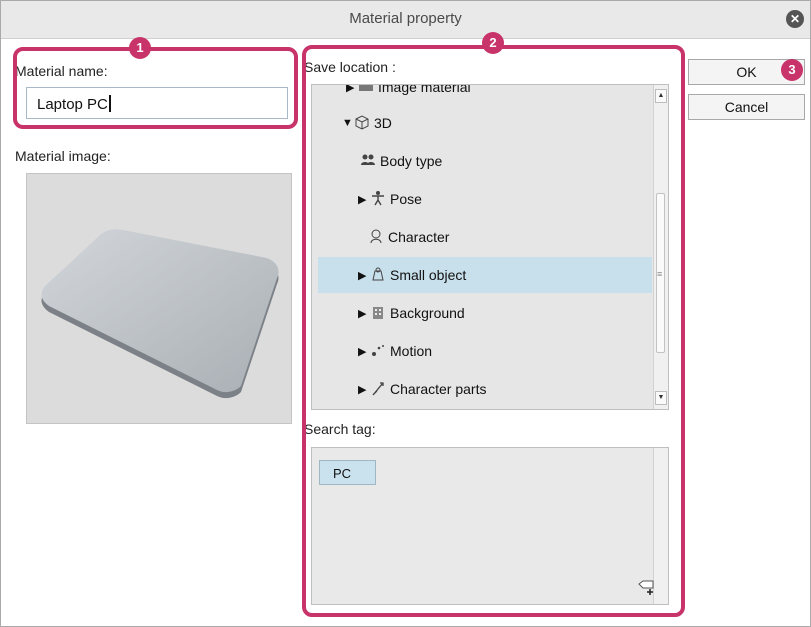 This screenshot has height=627, width=811. I want to click on material-image-preview, so click(159, 298).